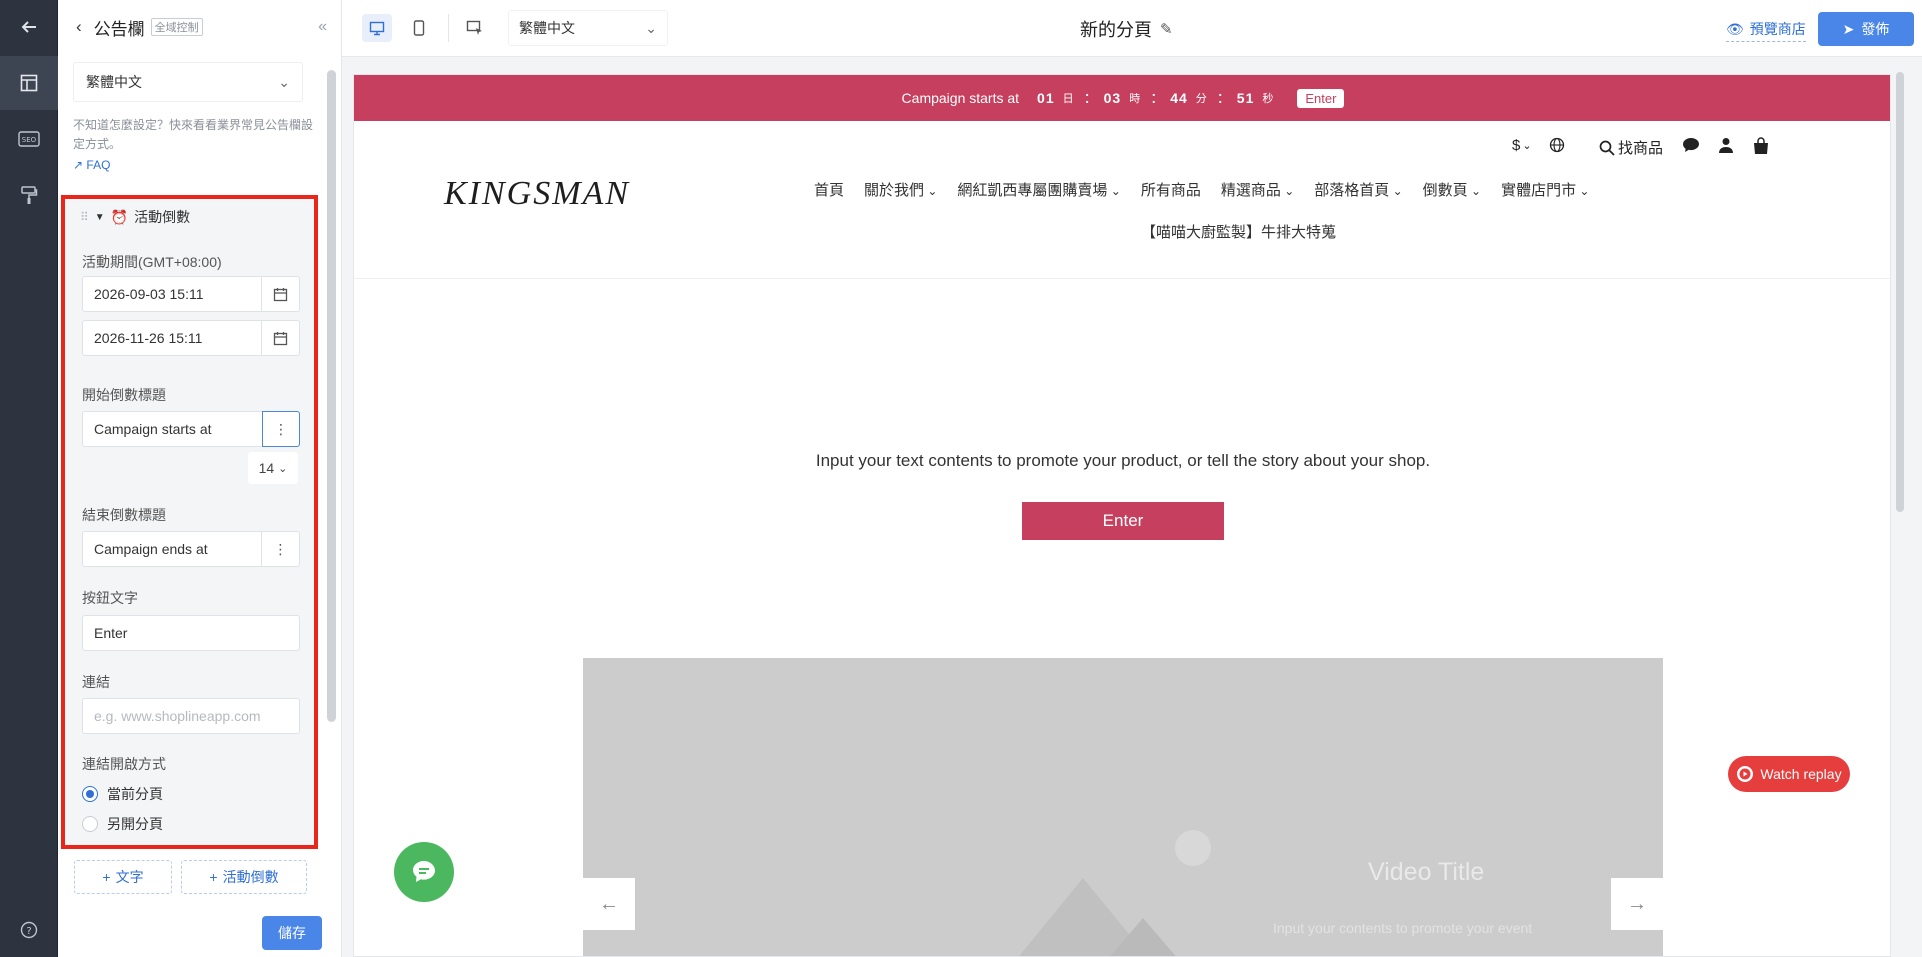  Describe the element at coordinates (1166, 29) in the screenshot. I see `pencil-icon: ✎` at that location.